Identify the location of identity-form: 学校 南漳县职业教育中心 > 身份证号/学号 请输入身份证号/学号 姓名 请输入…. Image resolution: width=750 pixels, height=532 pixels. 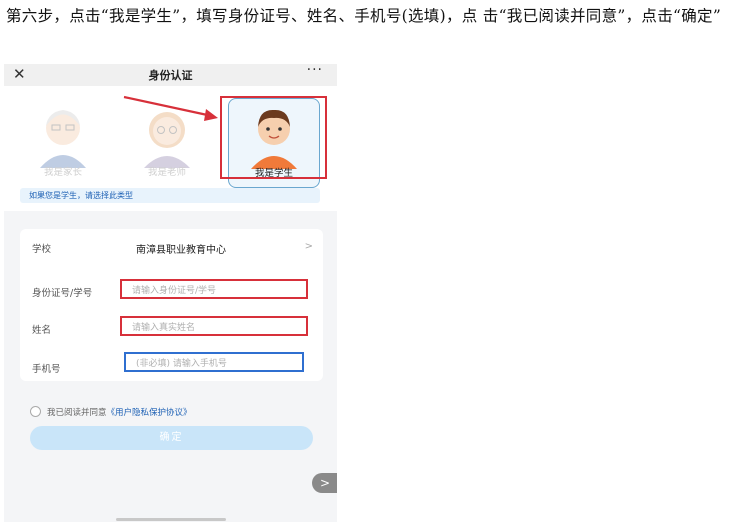
(171, 305).